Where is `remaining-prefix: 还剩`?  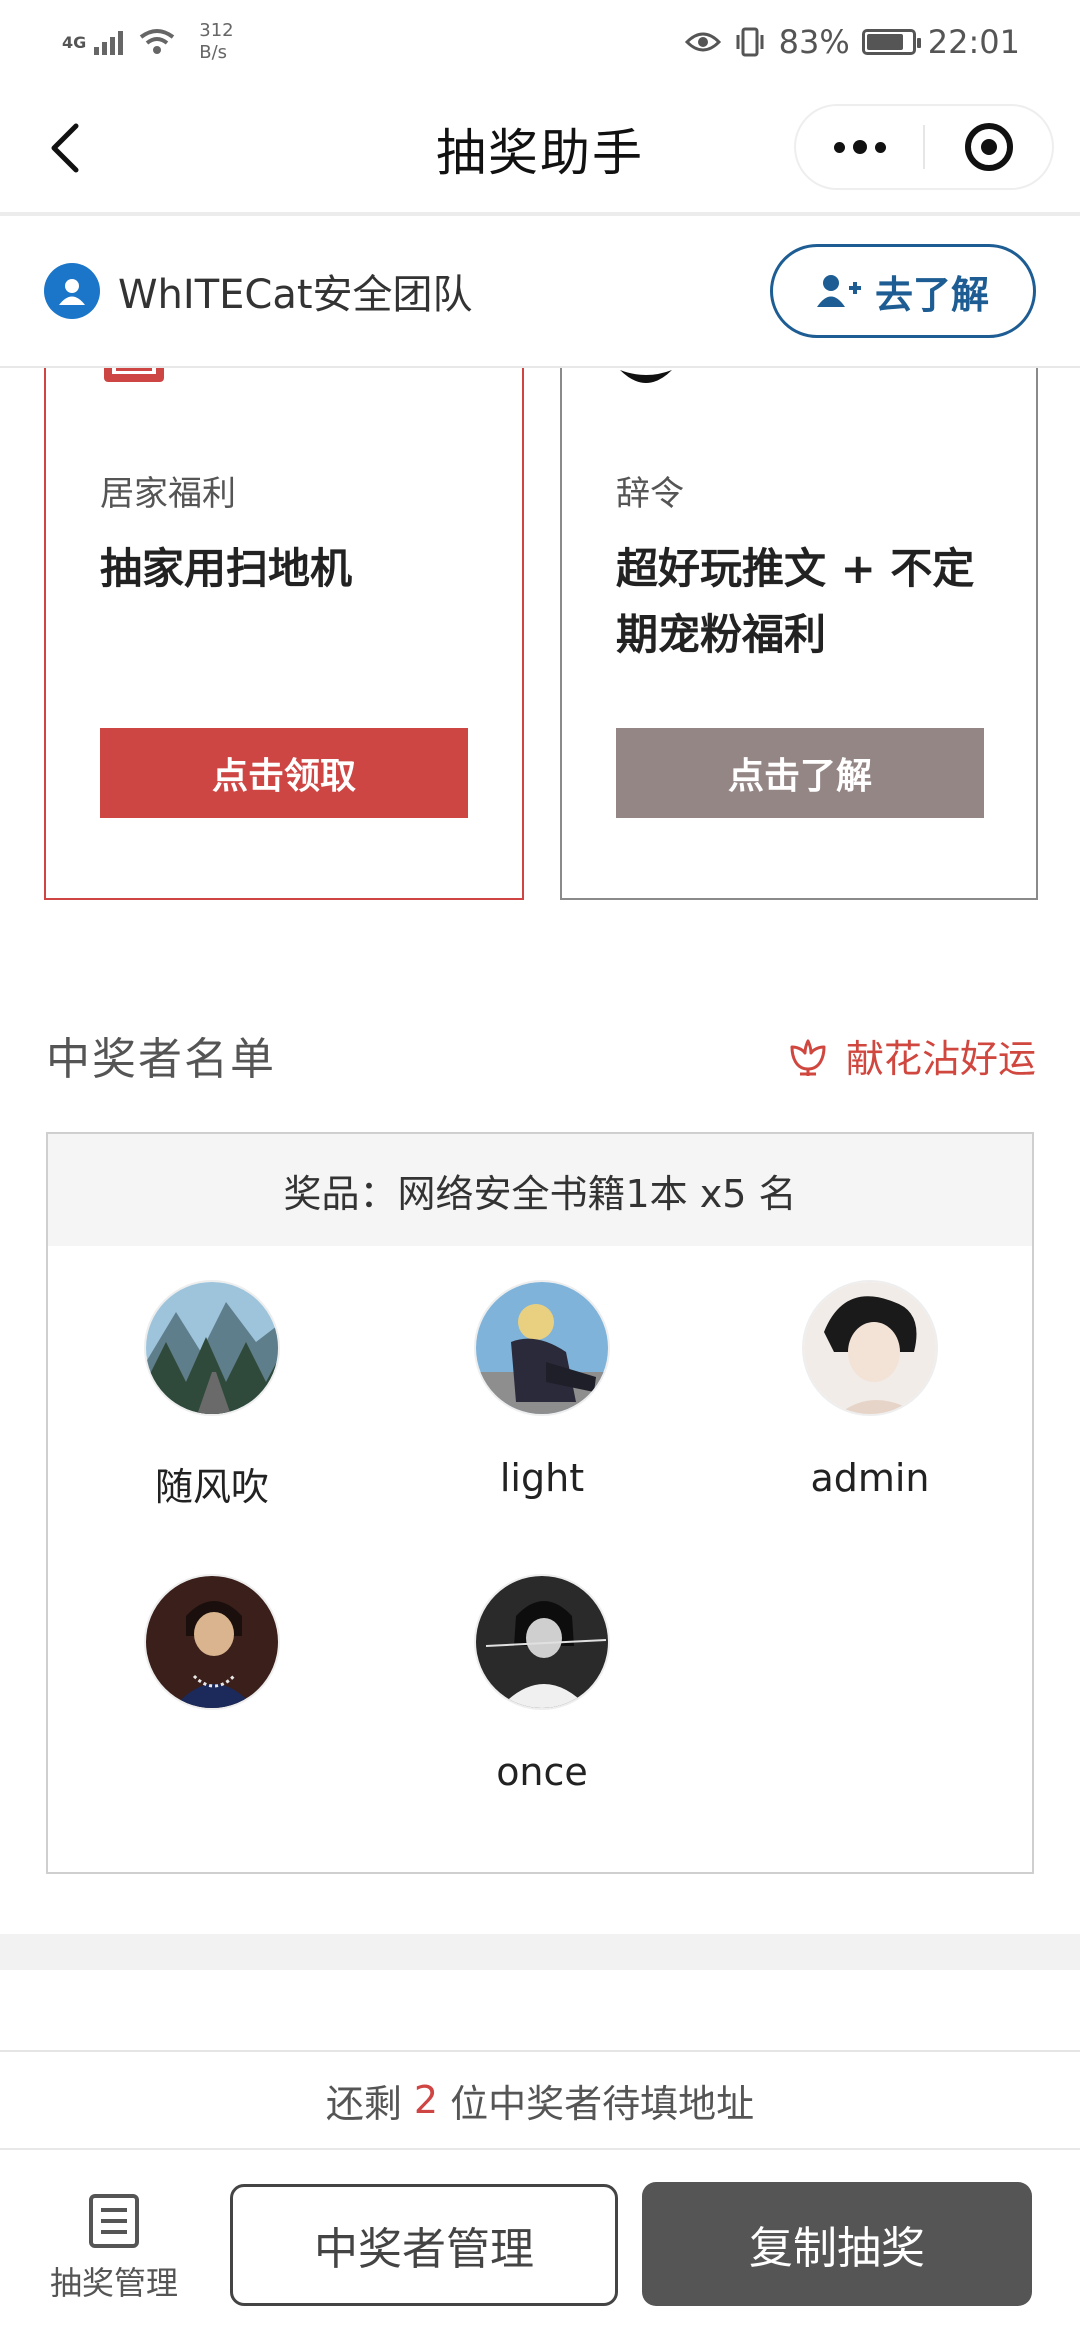 remaining-prefix: 还剩 is located at coordinates (363, 2103).